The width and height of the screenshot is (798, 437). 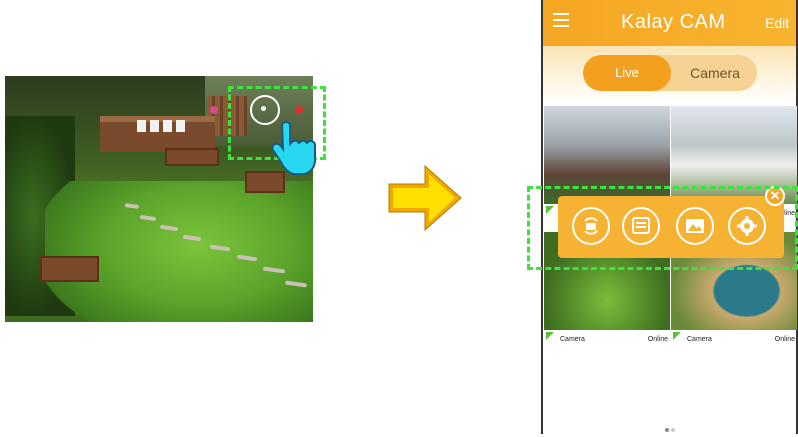 I want to click on hand-pointer-icon, so click(x=293, y=148).